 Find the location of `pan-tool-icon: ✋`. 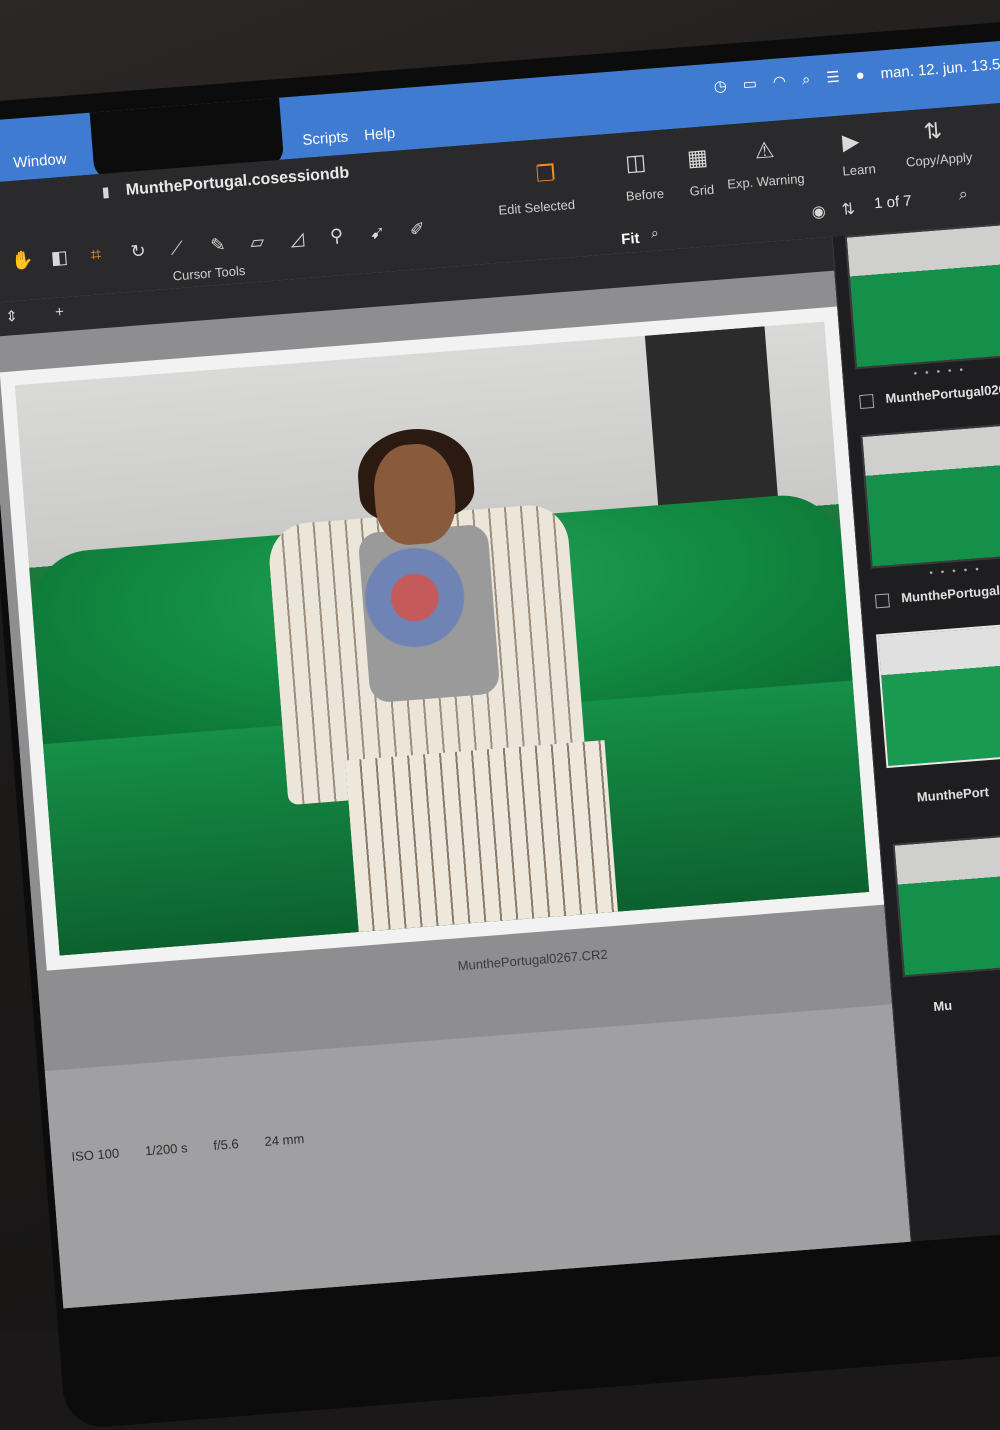

pan-tool-icon: ✋ is located at coordinates (22, 260).